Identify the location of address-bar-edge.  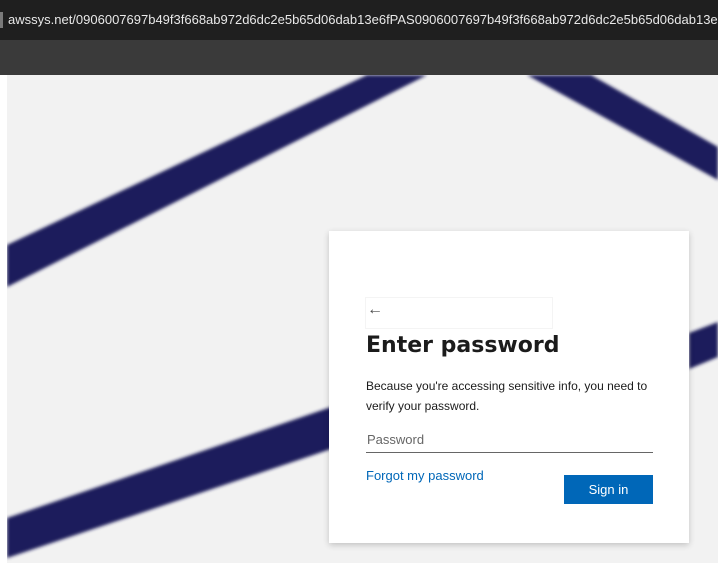
(1, 20).